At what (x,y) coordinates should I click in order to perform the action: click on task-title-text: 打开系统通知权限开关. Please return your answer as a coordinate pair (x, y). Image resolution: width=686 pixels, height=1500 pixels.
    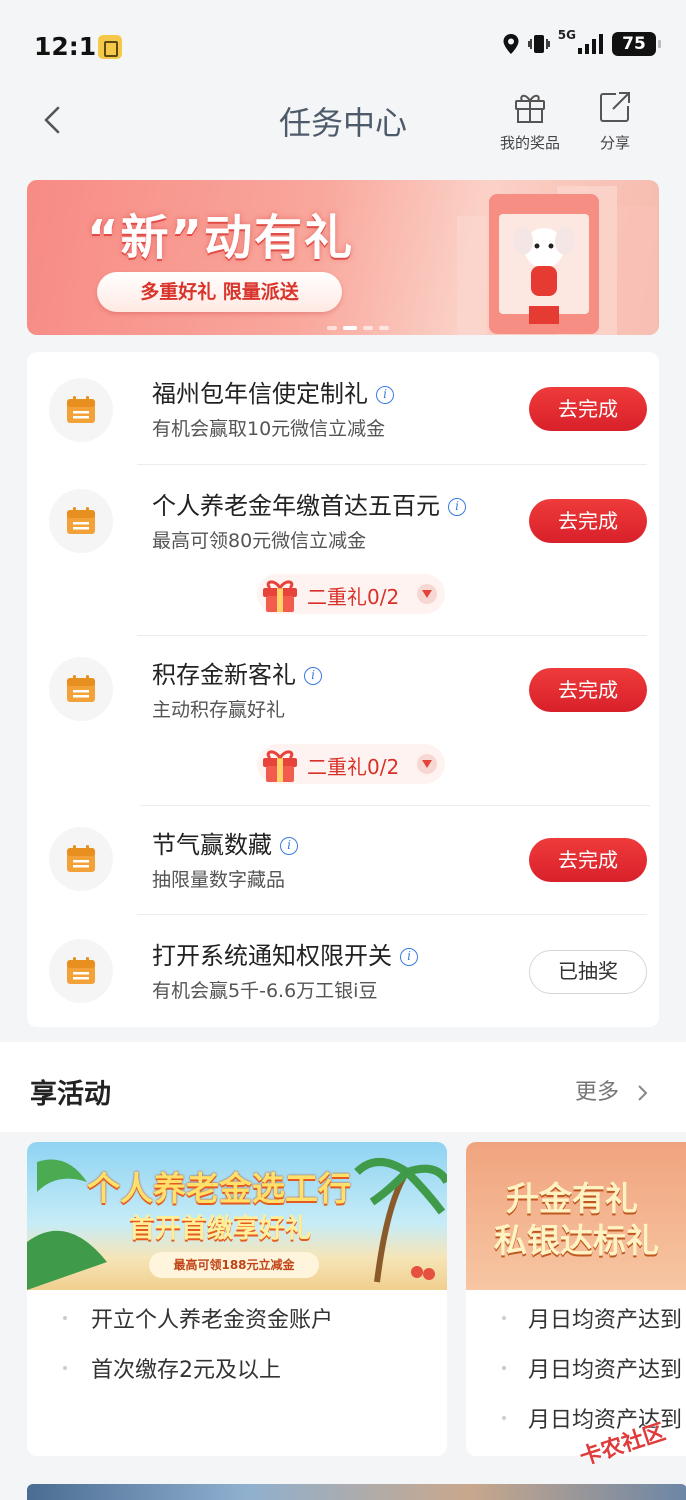
    Looking at the image, I should click on (272, 956).